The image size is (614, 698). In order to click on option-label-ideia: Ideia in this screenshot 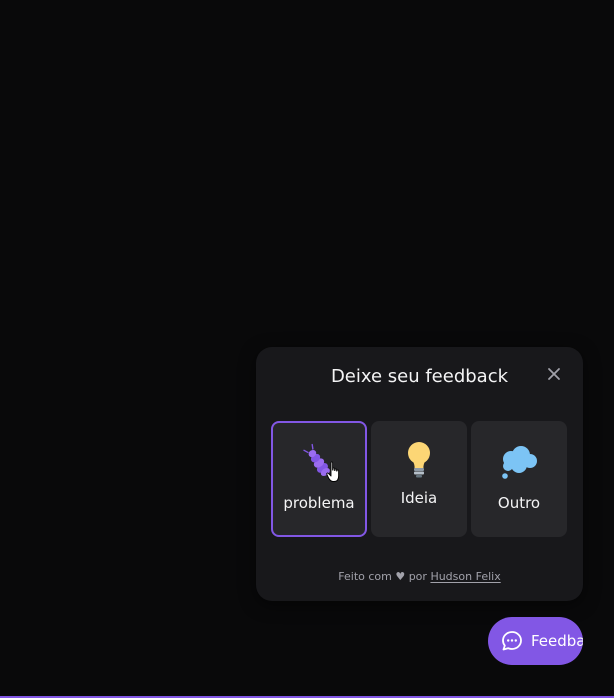, I will do `click(419, 498)`.